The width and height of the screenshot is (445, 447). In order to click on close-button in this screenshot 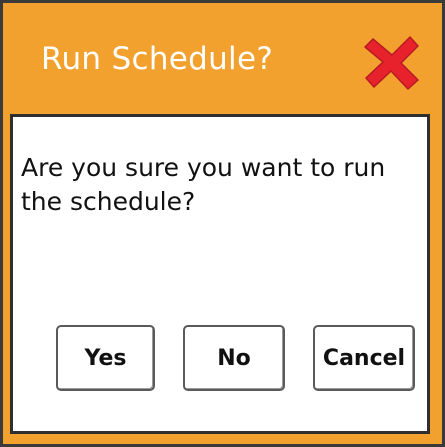, I will do `click(392, 62)`.